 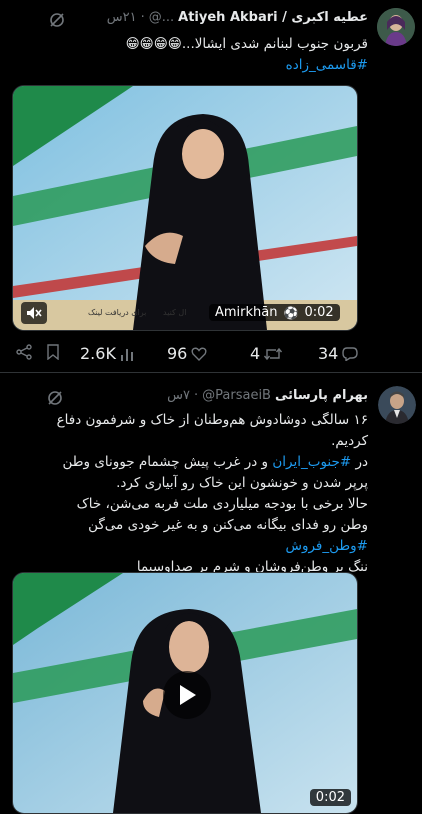 What do you see at coordinates (328, 353) in the screenshot?
I see `replies-count: 34` at bounding box center [328, 353].